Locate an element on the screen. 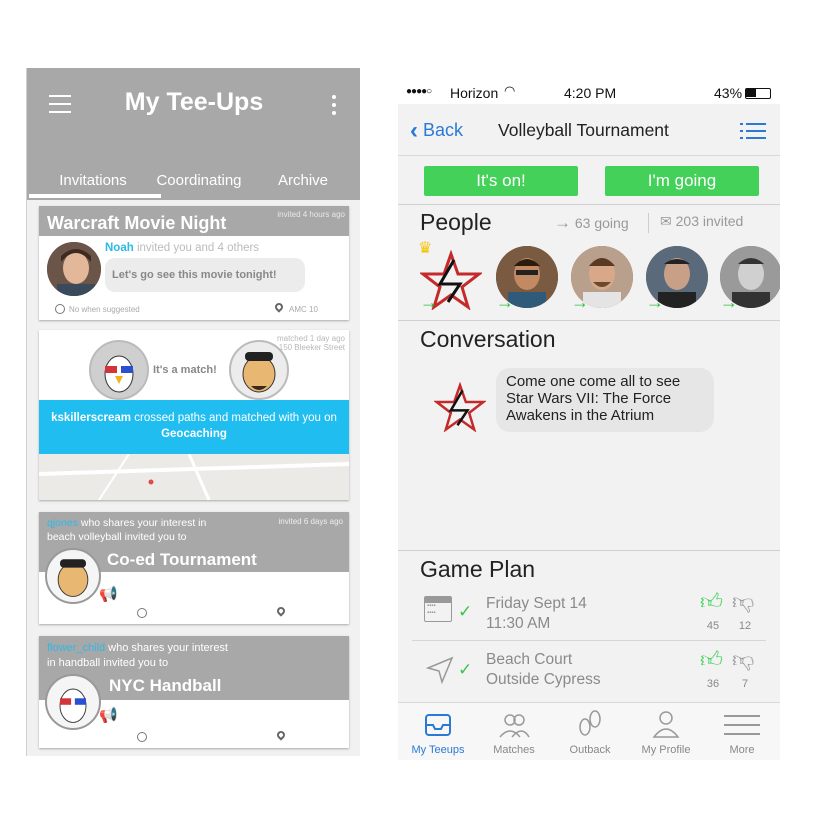 The width and height of the screenshot is (814, 824). match-time: matched 1 day ago is located at coordinates (310, 338).